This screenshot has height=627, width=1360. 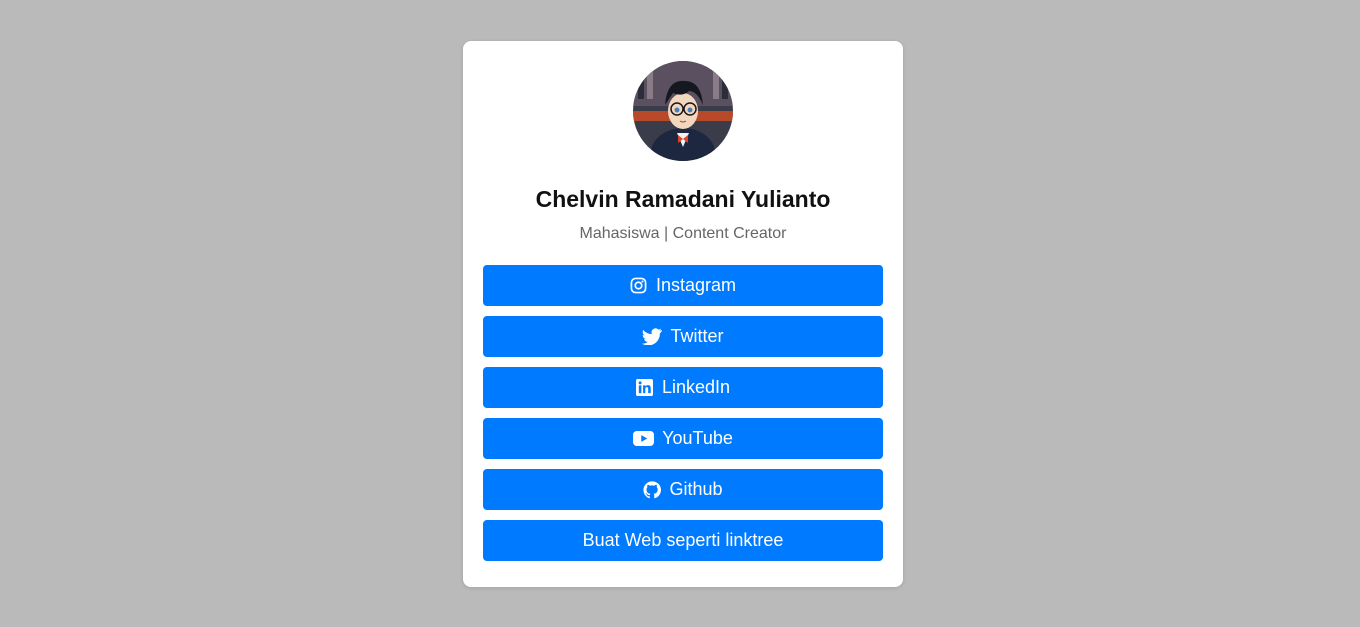 I want to click on profile-subtitle: Mahasiswa | Content Creator, so click(x=683, y=233).